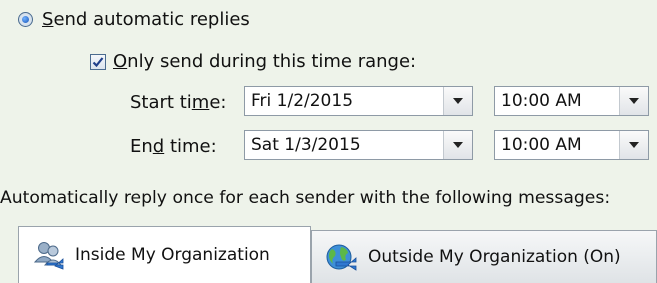  I want to click on checkmark-icon, so click(98, 61).